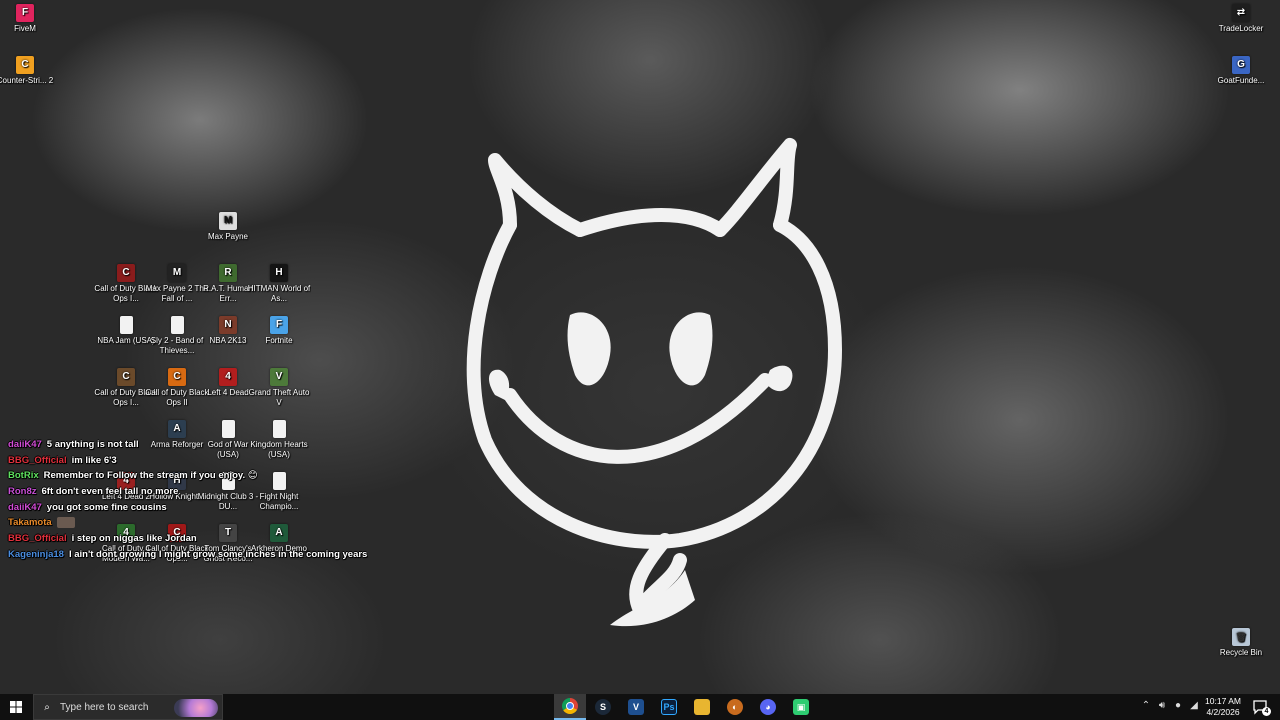  What do you see at coordinates (134, 539) in the screenshot?
I see `chat-text: i step on niggas like Jordan` at bounding box center [134, 539].